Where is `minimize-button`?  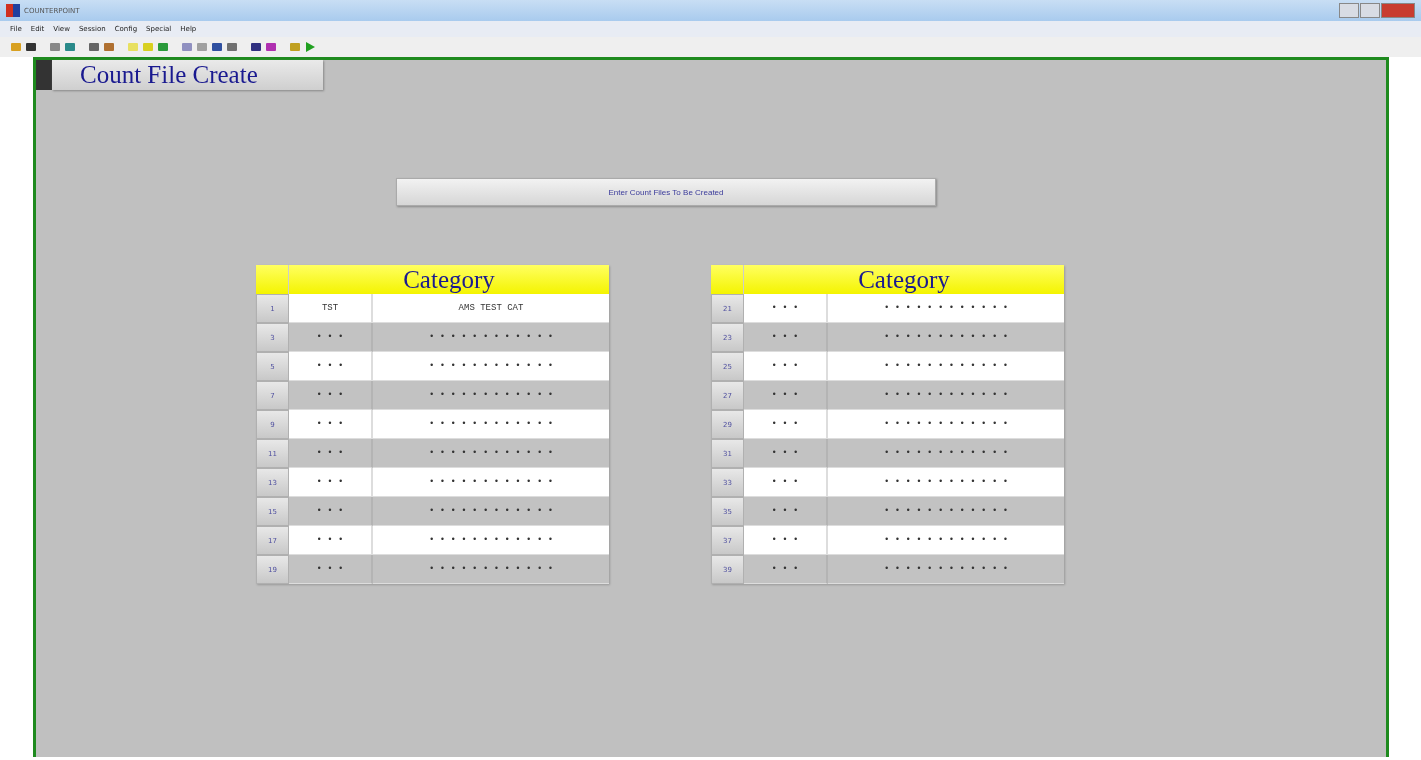 minimize-button is located at coordinates (1349, 10).